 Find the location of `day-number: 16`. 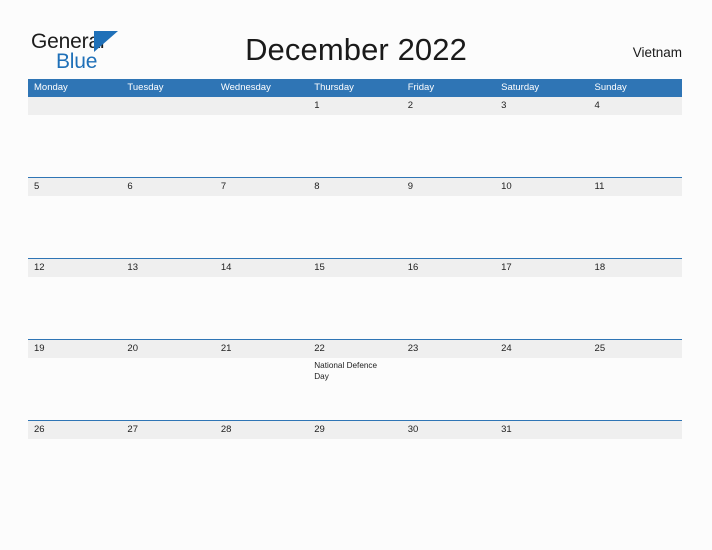

day-number: 16 is located at coordinates (448, 268).